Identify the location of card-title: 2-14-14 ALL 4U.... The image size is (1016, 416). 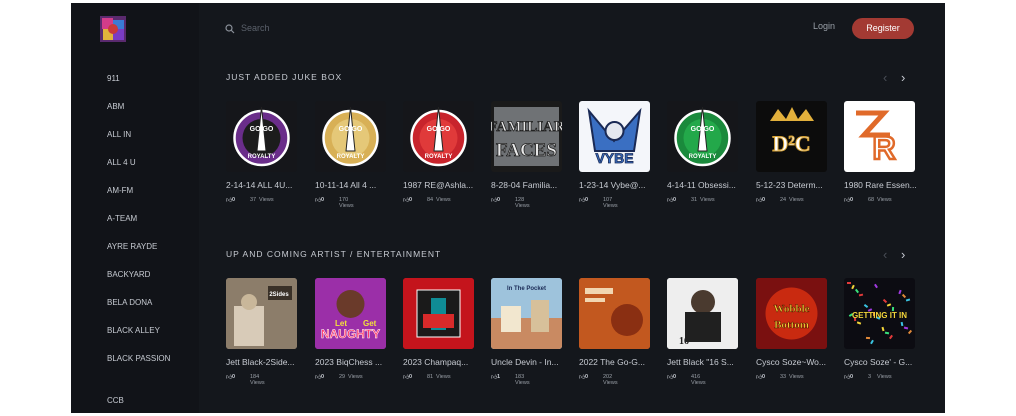
(263, 185).